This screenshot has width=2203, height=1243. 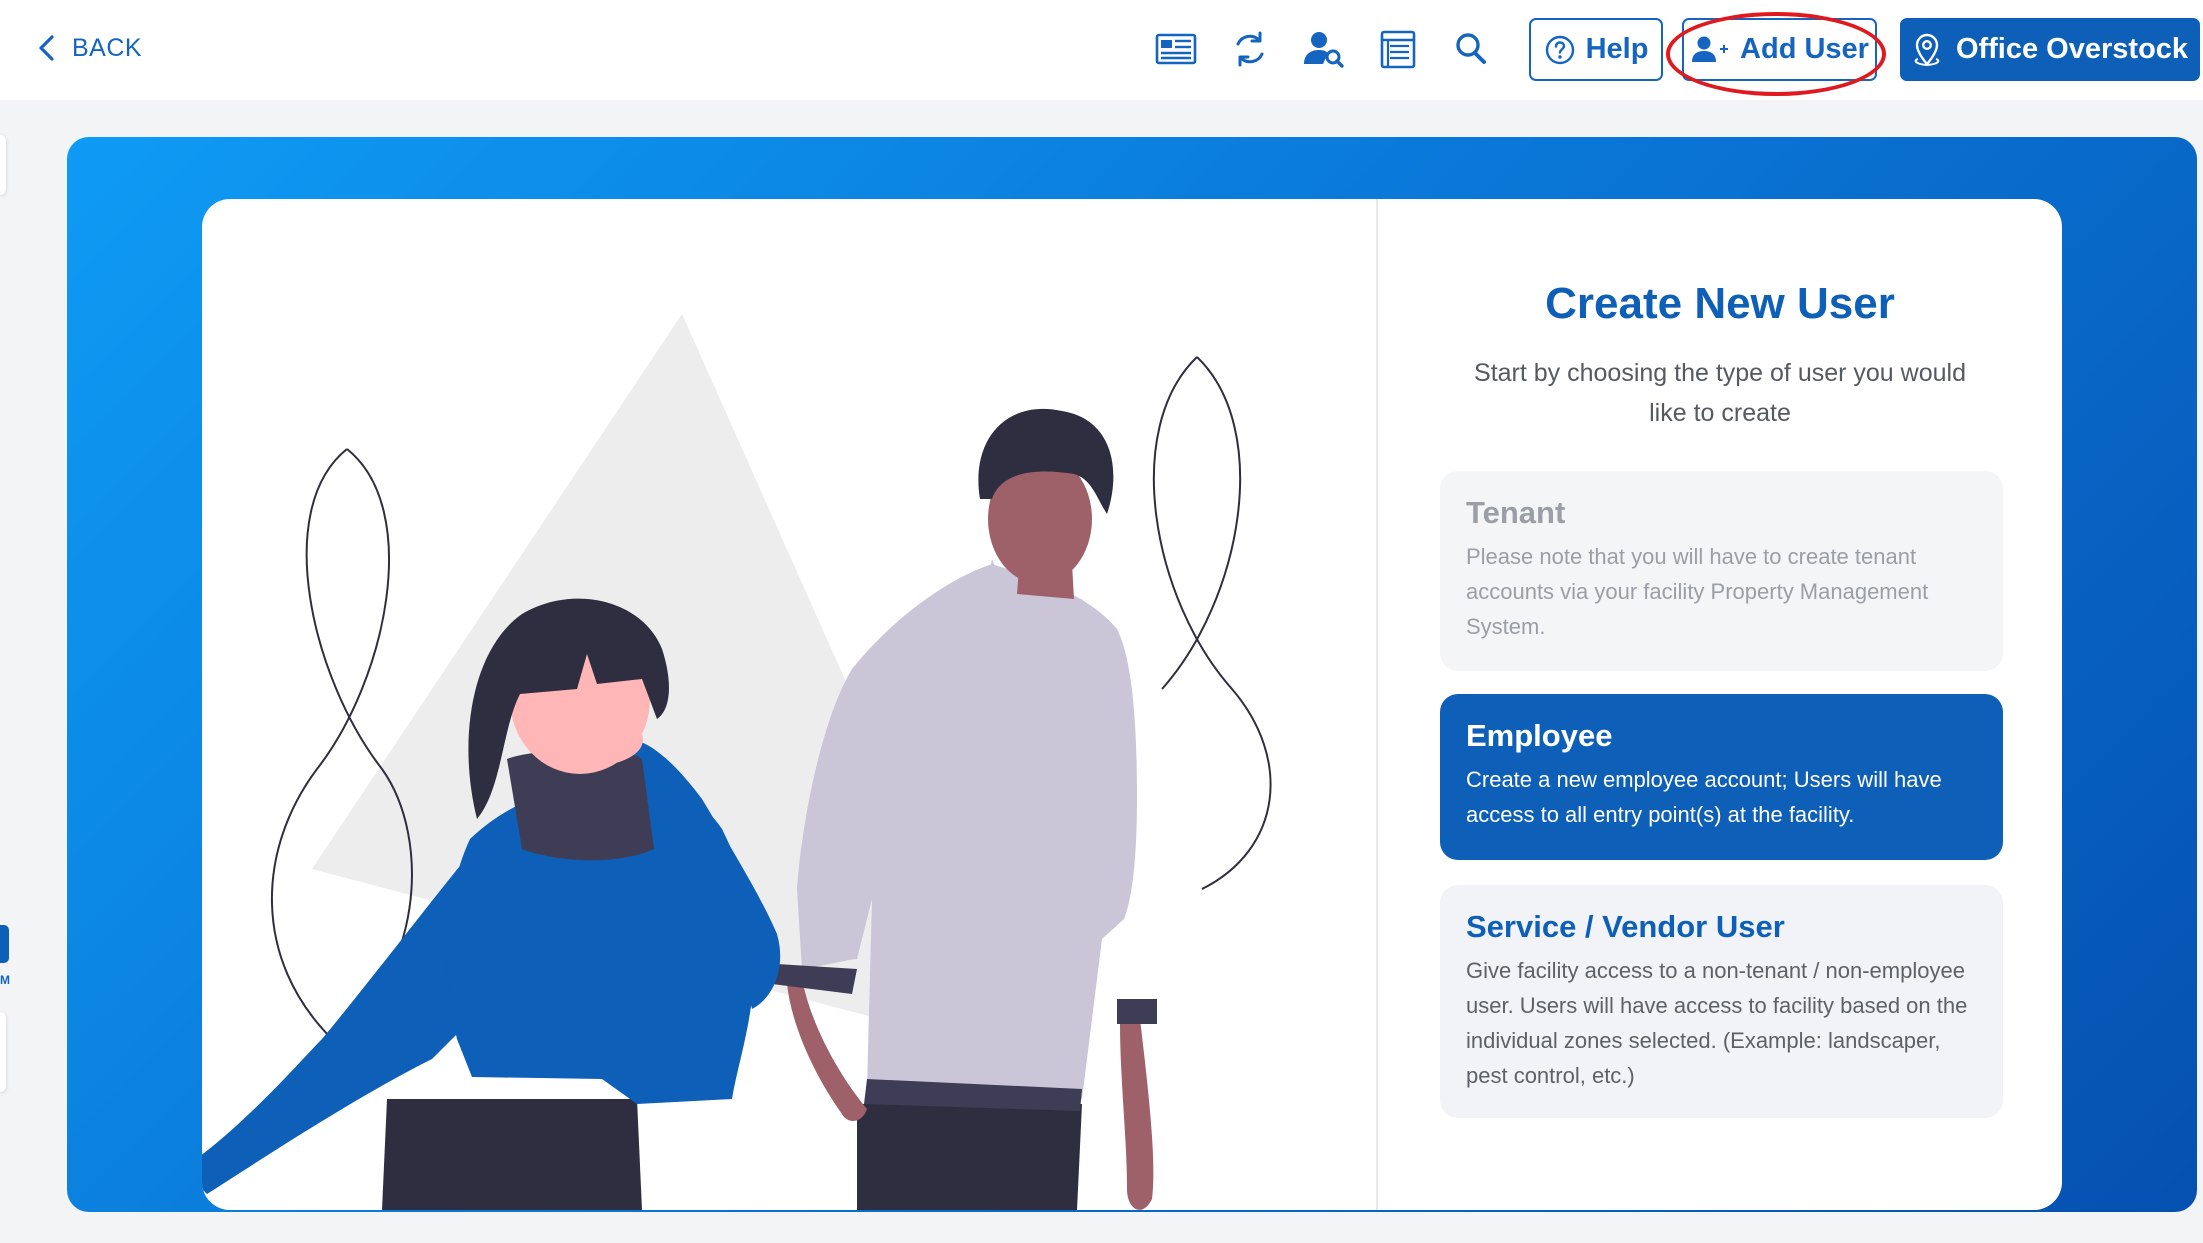 What do you see at coordinates (1927, 49) in the screenshot?
I see `location-pin-icon` at bounding box center [1927, 49].